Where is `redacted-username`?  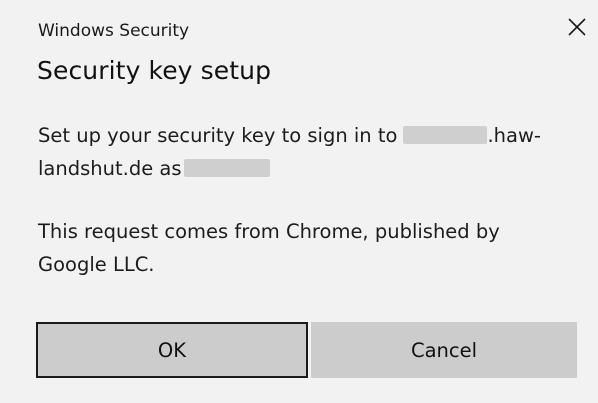 redacted-username is located at coordinates (226, 168).